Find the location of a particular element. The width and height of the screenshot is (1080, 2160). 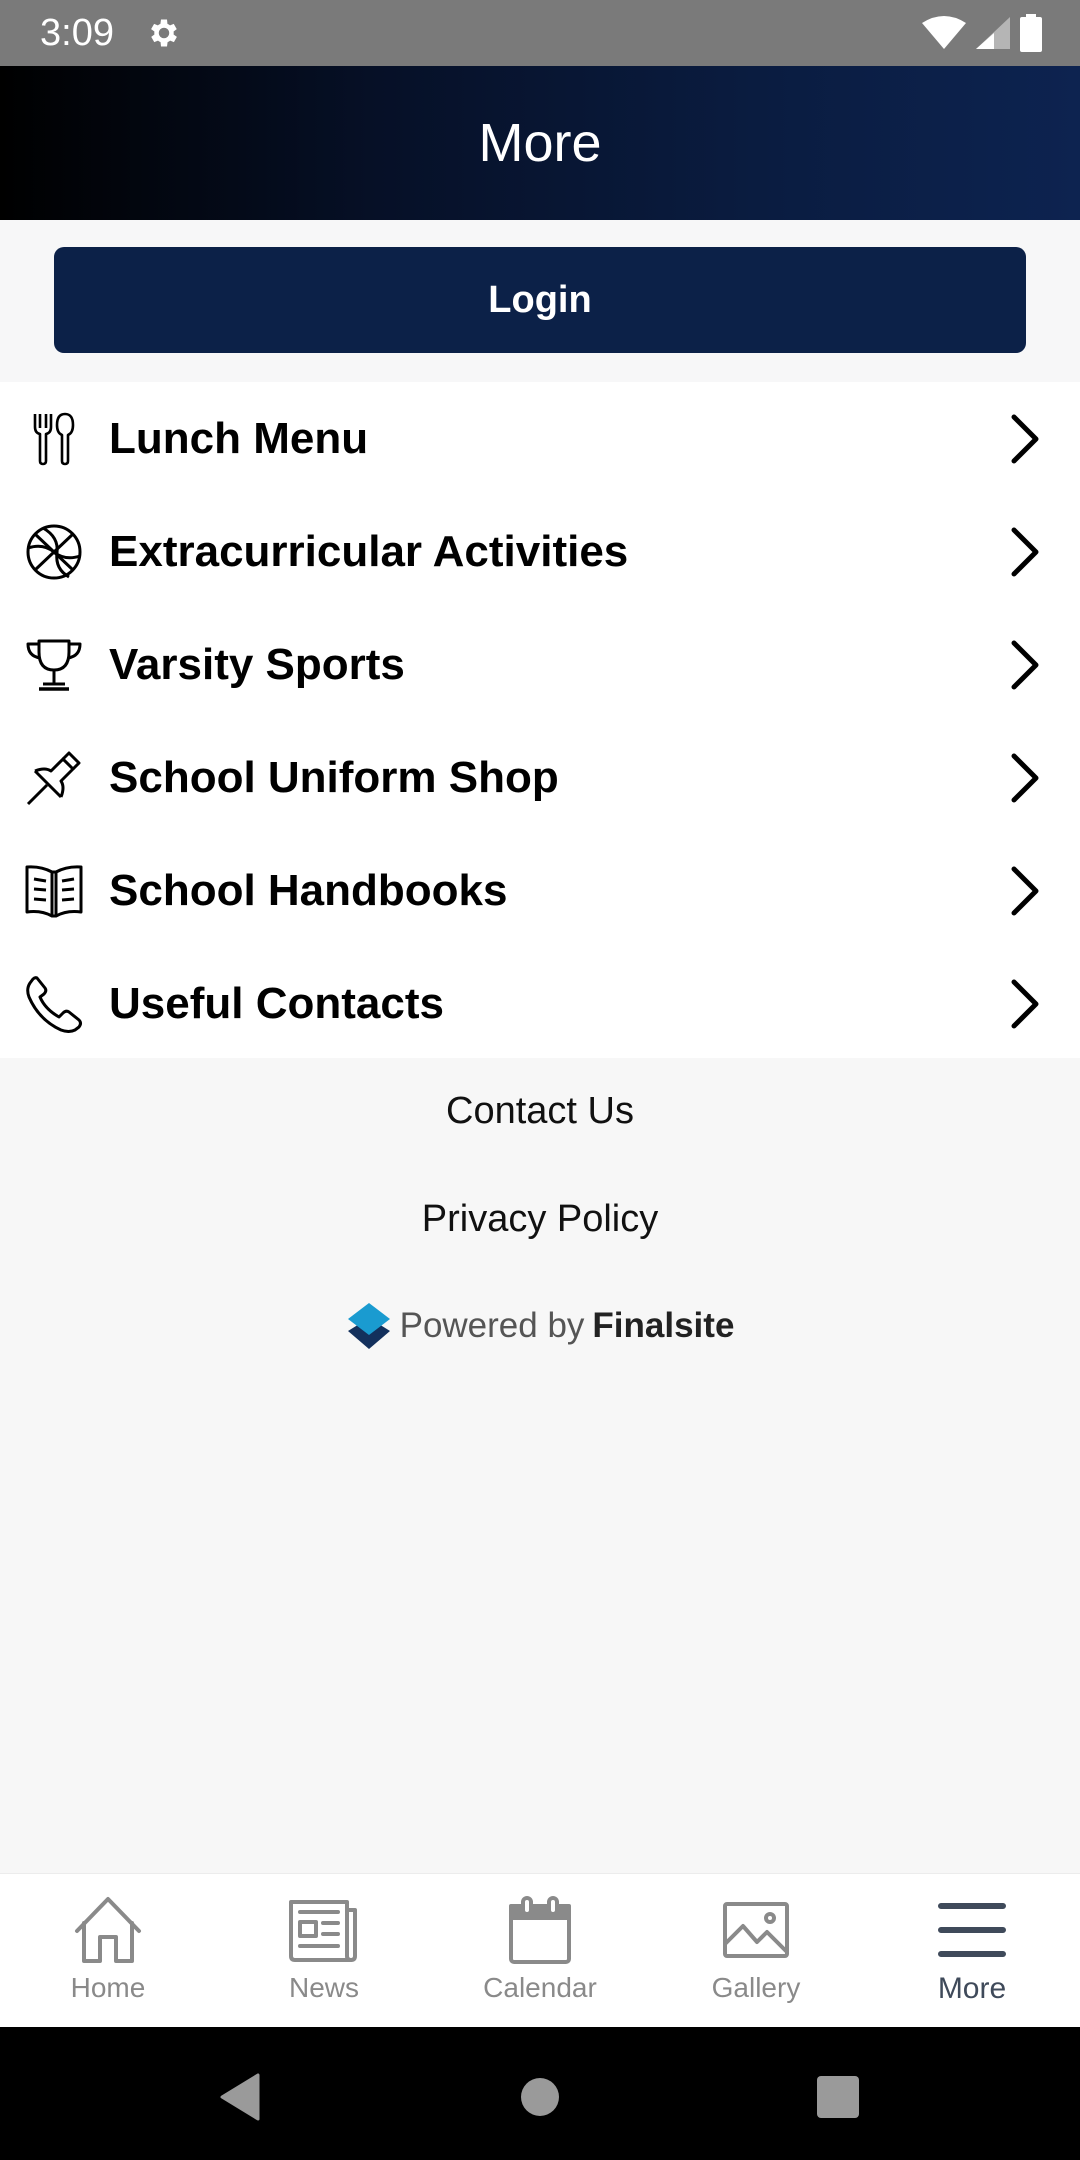

nav-label: Home is located at coordinates (108, 1987).